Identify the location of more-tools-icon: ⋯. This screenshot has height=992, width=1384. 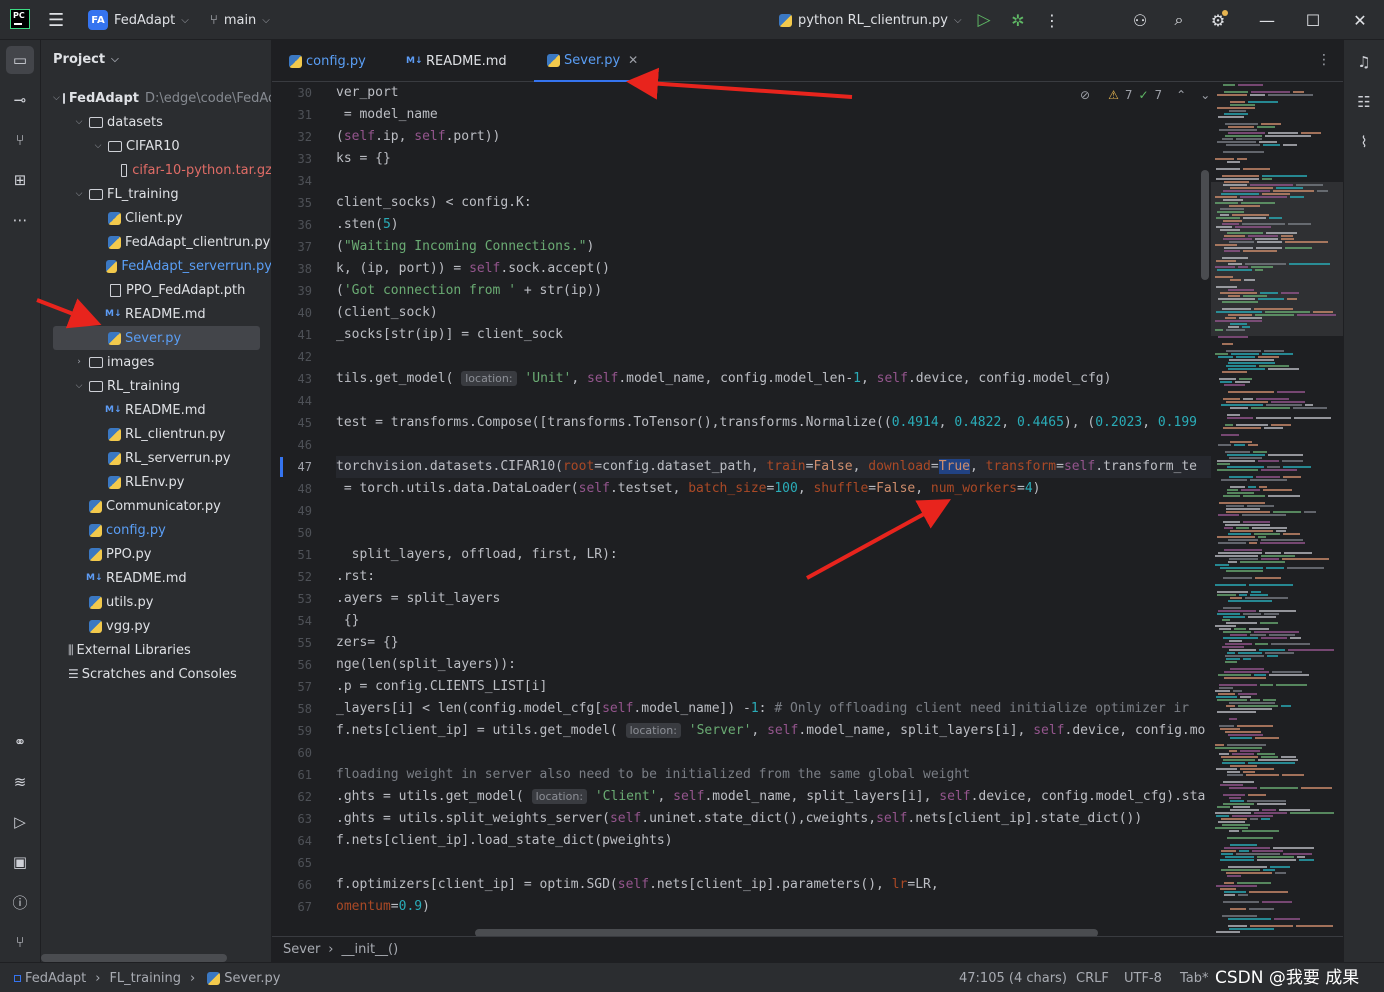
(20, 220).